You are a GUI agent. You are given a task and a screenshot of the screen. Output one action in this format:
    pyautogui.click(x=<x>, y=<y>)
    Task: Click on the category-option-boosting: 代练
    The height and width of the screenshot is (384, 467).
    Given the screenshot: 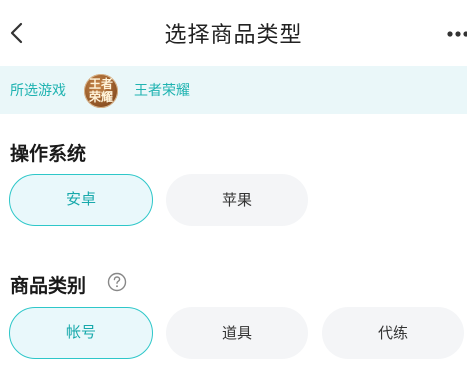 What is the action you would take?
    pyautogui.click(x=393, y=333)
    